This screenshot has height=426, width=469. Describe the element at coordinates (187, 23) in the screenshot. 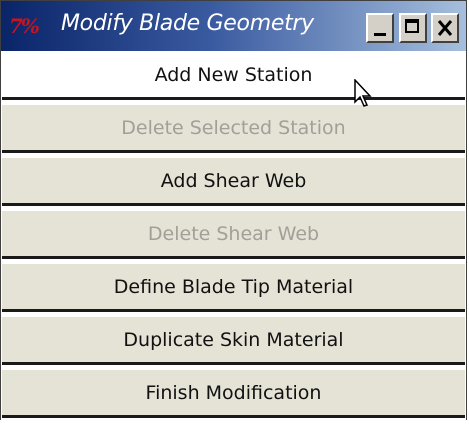

I see `window-title: Modify Blade Geometry` at that location.